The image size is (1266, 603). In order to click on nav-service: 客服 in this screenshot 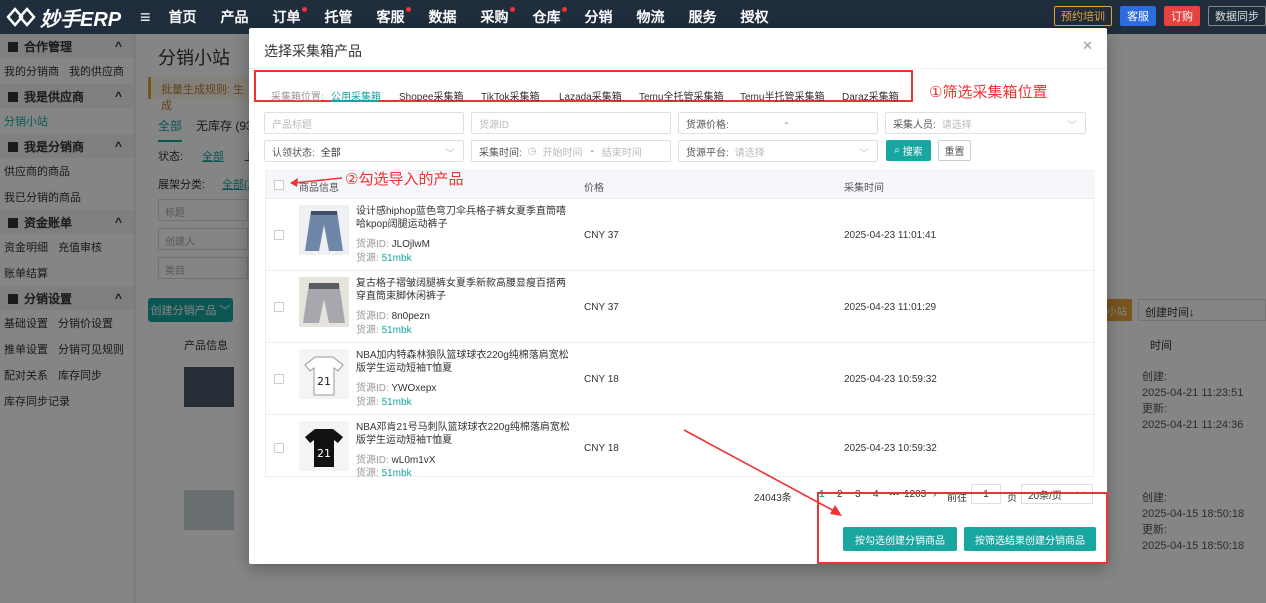, I will do `click(391, 17)`.